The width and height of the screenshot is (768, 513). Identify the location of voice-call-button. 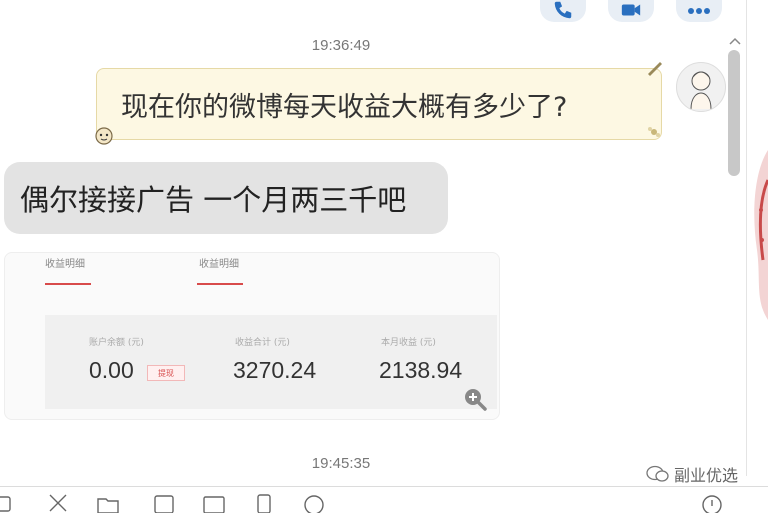
(563, 11).